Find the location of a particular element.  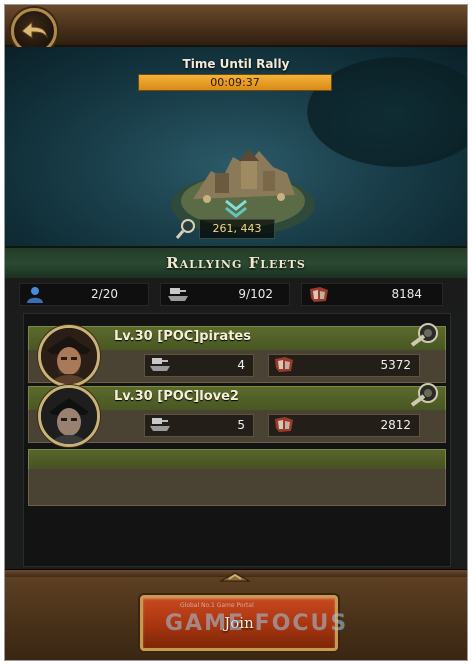

back-arrow-icon is located at coordinates (34, 29).